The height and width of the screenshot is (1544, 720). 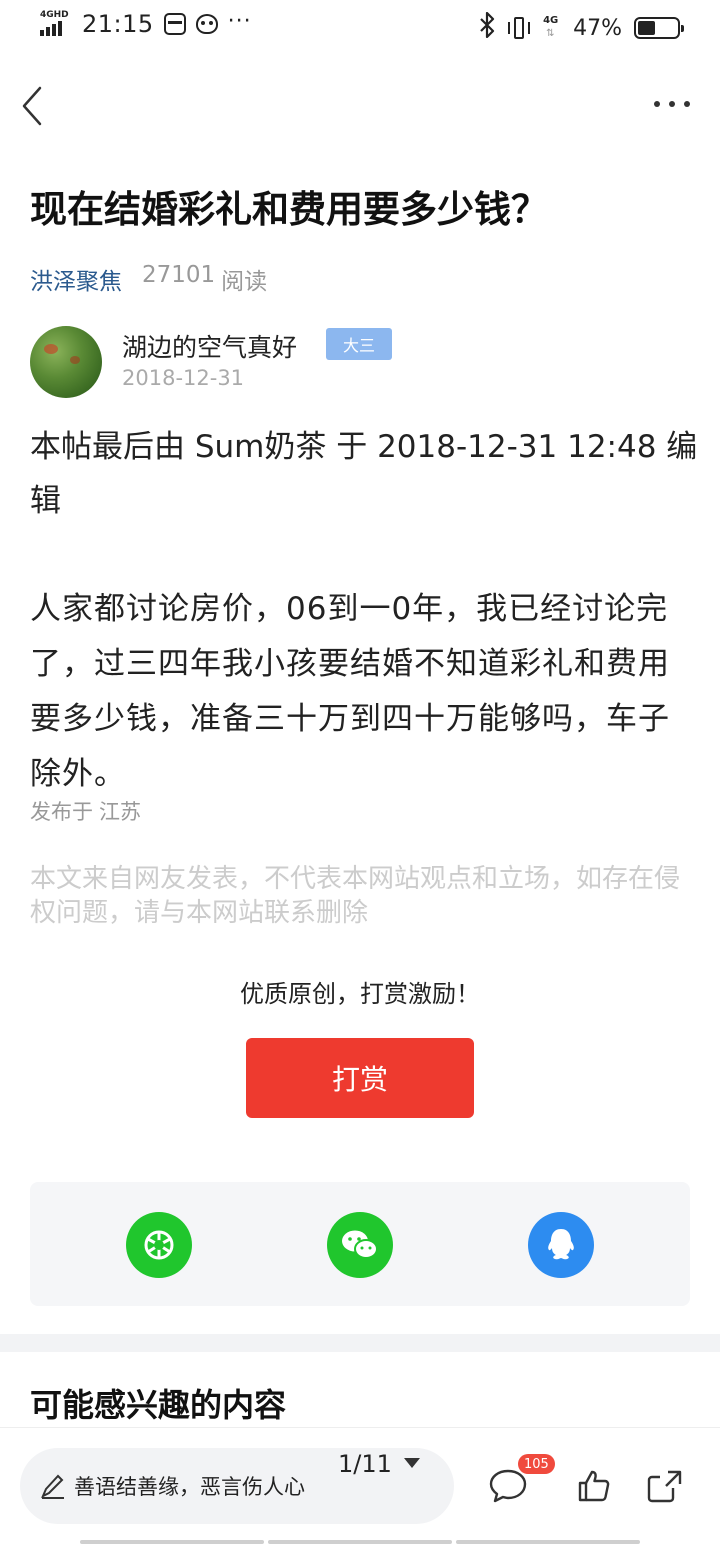 I want to click on post-date: 2018-12-31, so click(x=183, y=378).